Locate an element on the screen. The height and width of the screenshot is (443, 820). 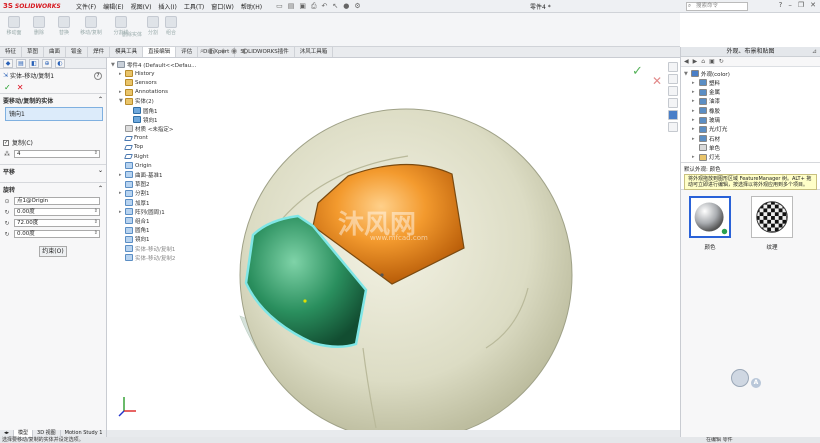
confirm-corner-ok-icon: ✓ is located at coordinates (637, 71).